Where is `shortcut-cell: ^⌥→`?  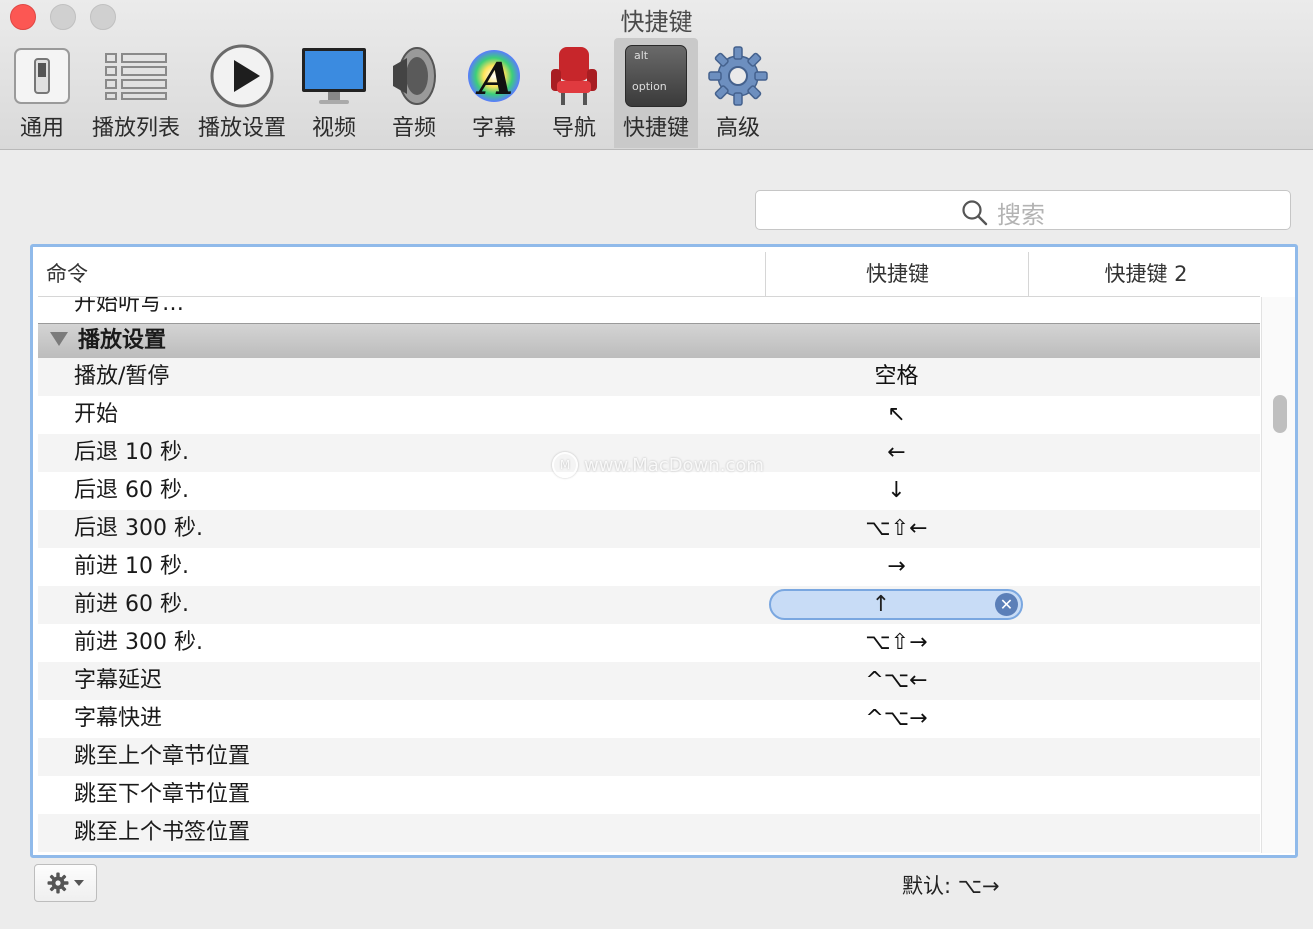
shortcut-cell: ^⌥→ is located at coordinates (896, 719).